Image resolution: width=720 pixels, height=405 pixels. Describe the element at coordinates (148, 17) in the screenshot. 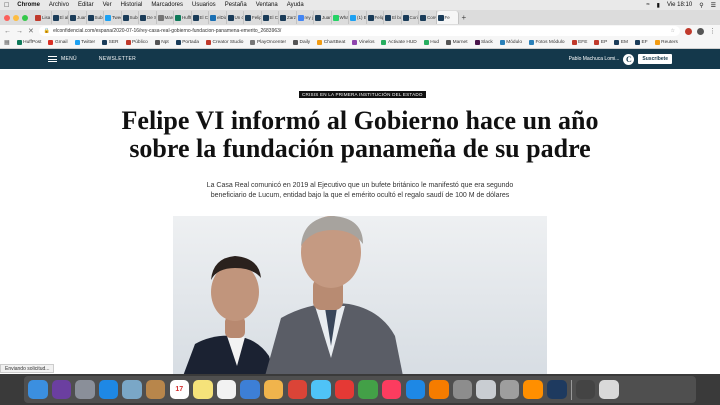

I see `browser-tab: De Si` at that location.